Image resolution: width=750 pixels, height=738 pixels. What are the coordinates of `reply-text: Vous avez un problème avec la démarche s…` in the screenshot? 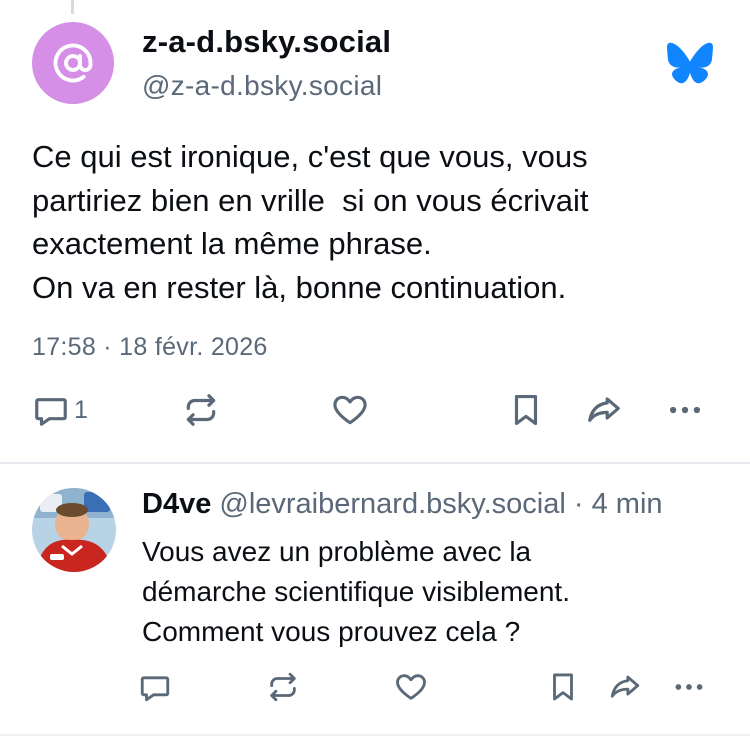 It's located at (356, 591).